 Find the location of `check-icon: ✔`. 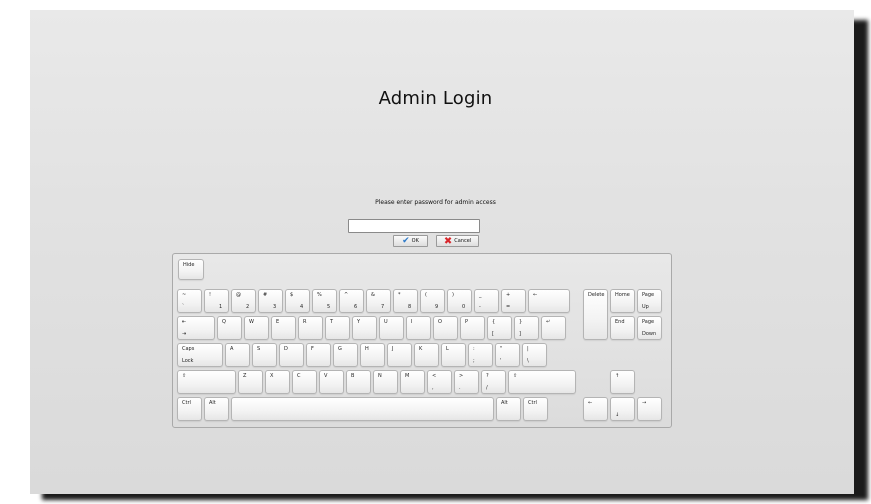

check-icon: ✔ is located at coordinates (406, 240).